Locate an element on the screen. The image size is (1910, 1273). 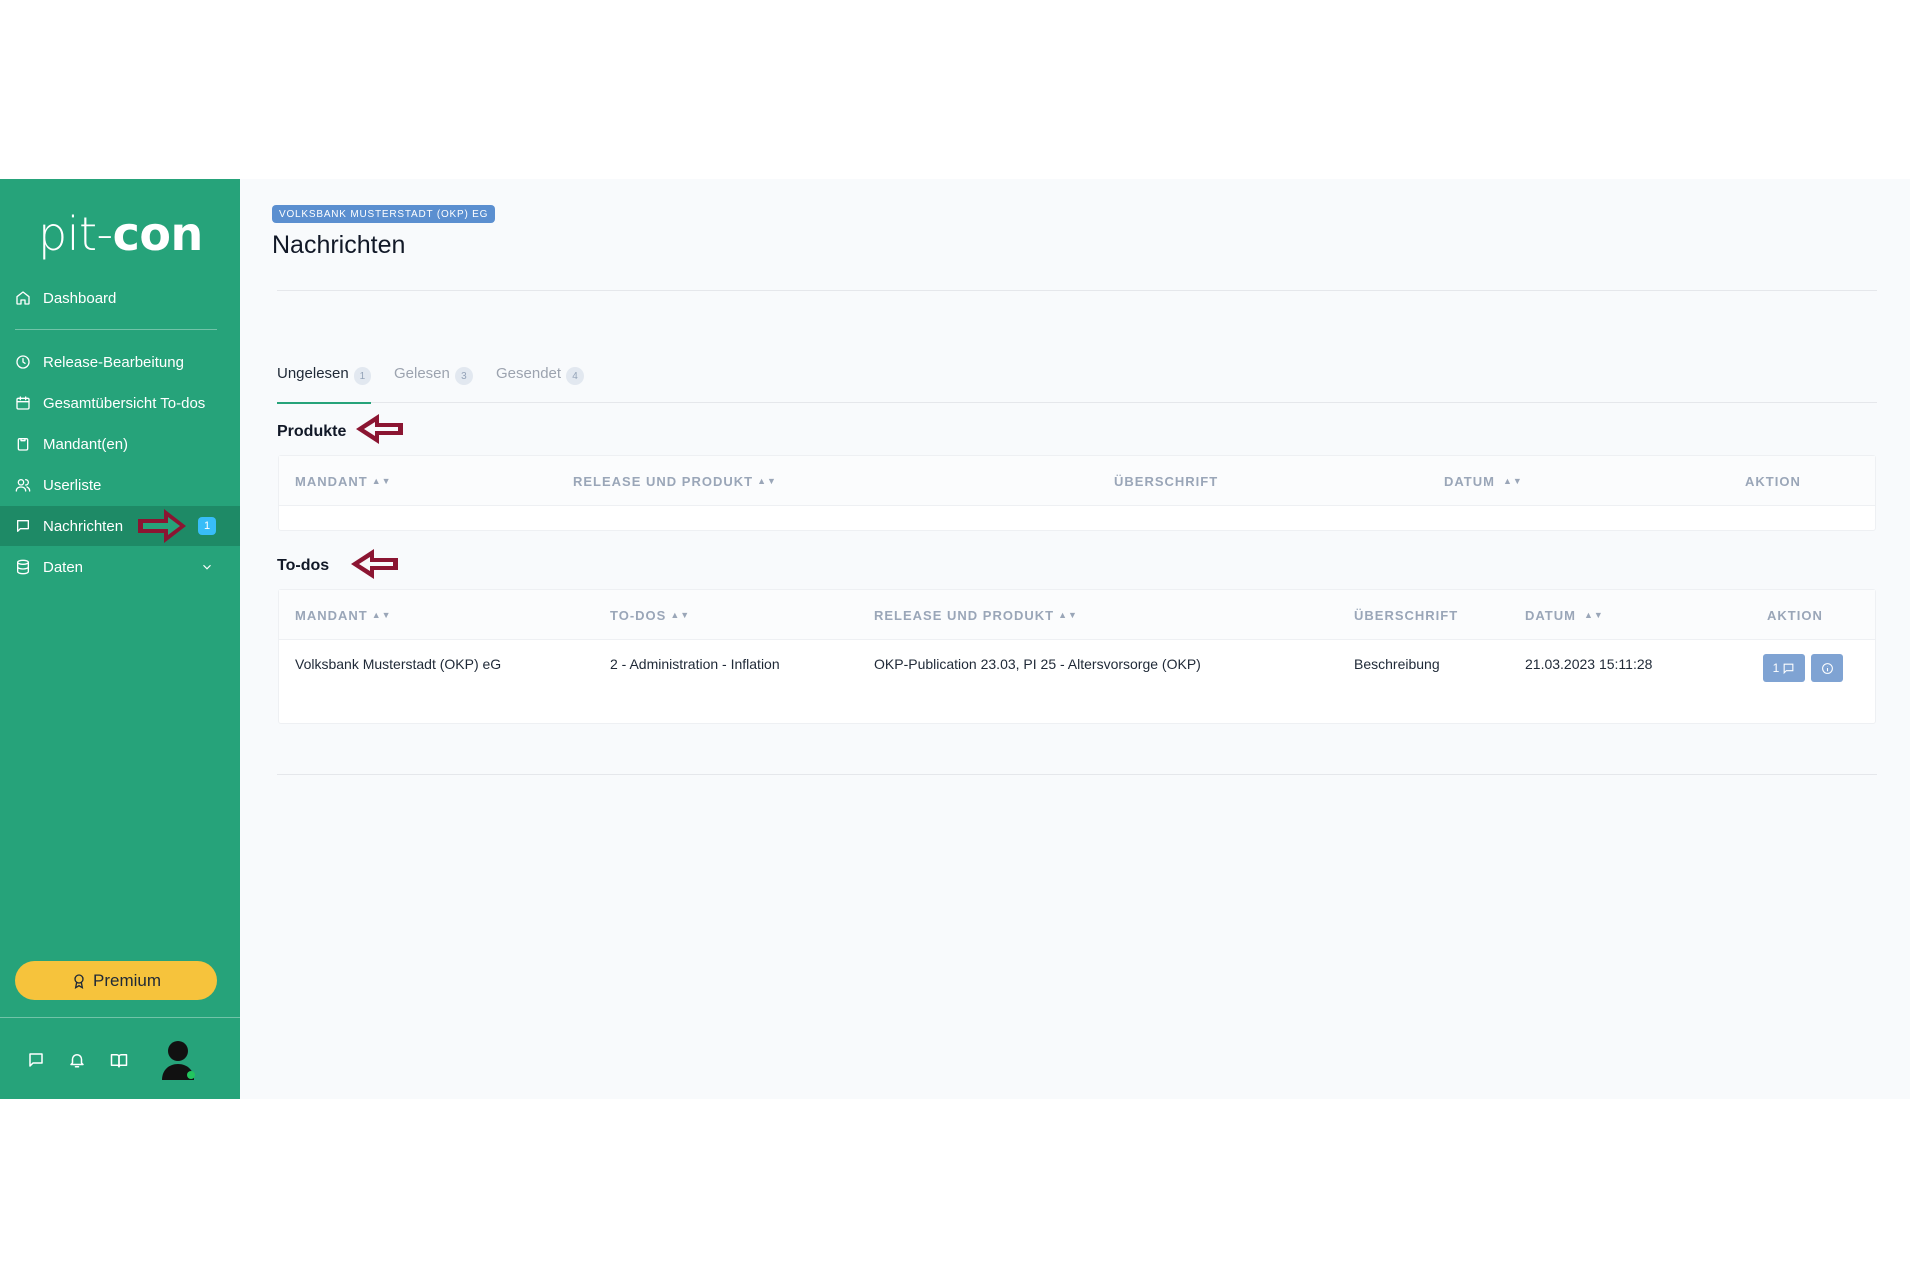
bell-icon is located at coordinates (77, 1060).